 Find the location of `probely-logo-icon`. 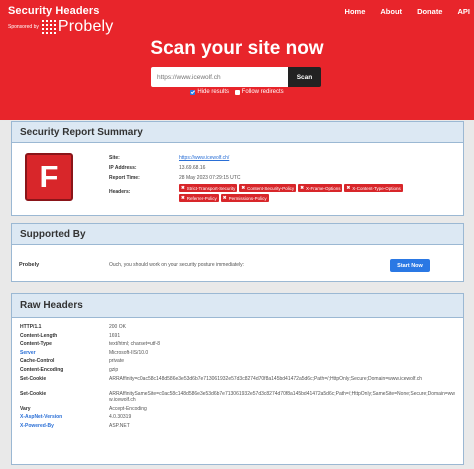

probely-logo-icon is located at coordinates (49, 27).